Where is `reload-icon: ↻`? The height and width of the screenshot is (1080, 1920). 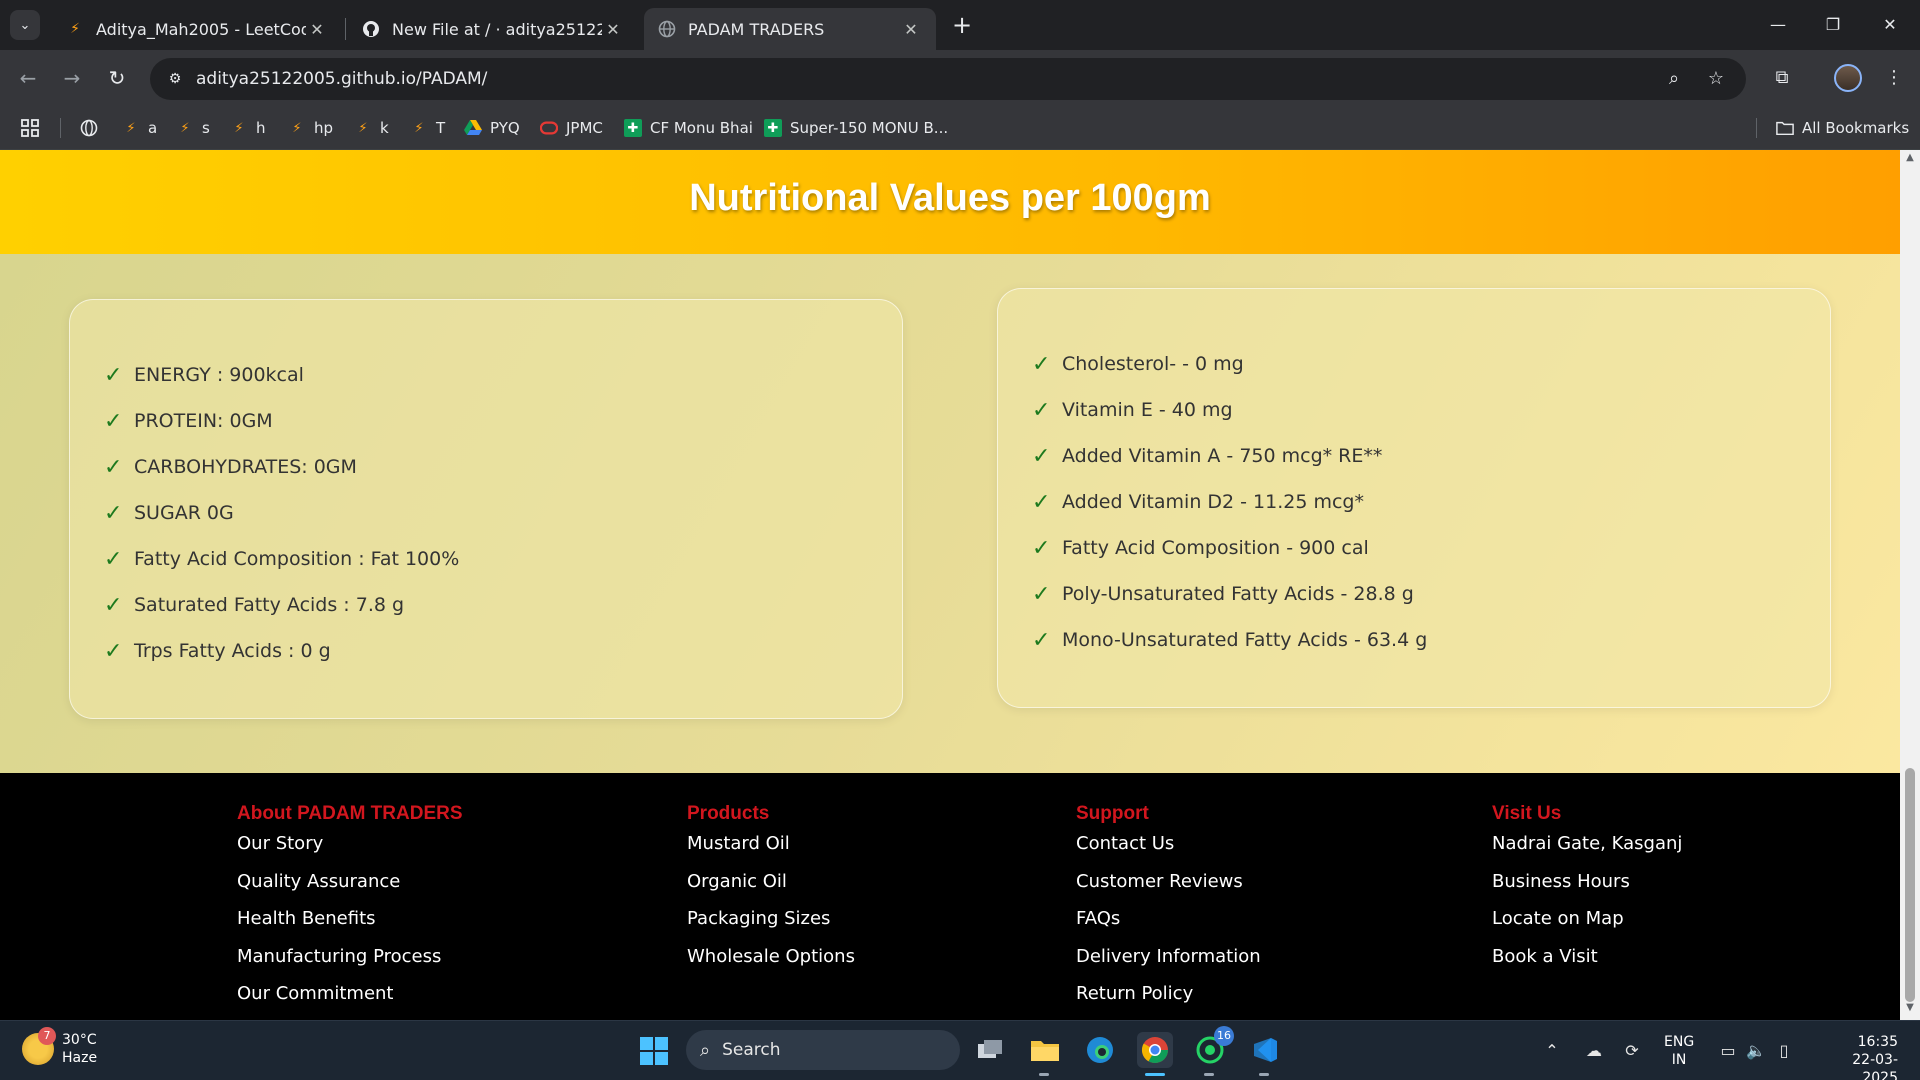 reload-icon: ↻ is located at coordinates (117, 78).